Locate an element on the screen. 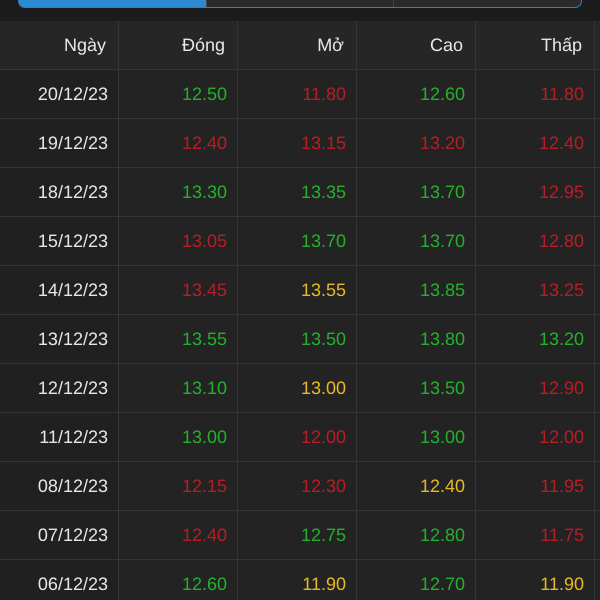 The image size is (600, 600). table-cell: 13.30 is located at coordinates (178, 192).